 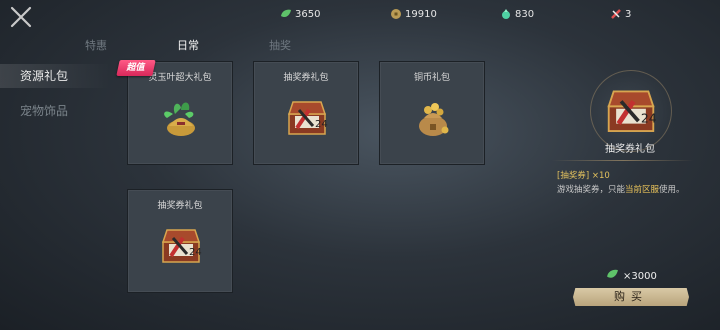 I want to click on coin-icon, so click(x=396, y=14).